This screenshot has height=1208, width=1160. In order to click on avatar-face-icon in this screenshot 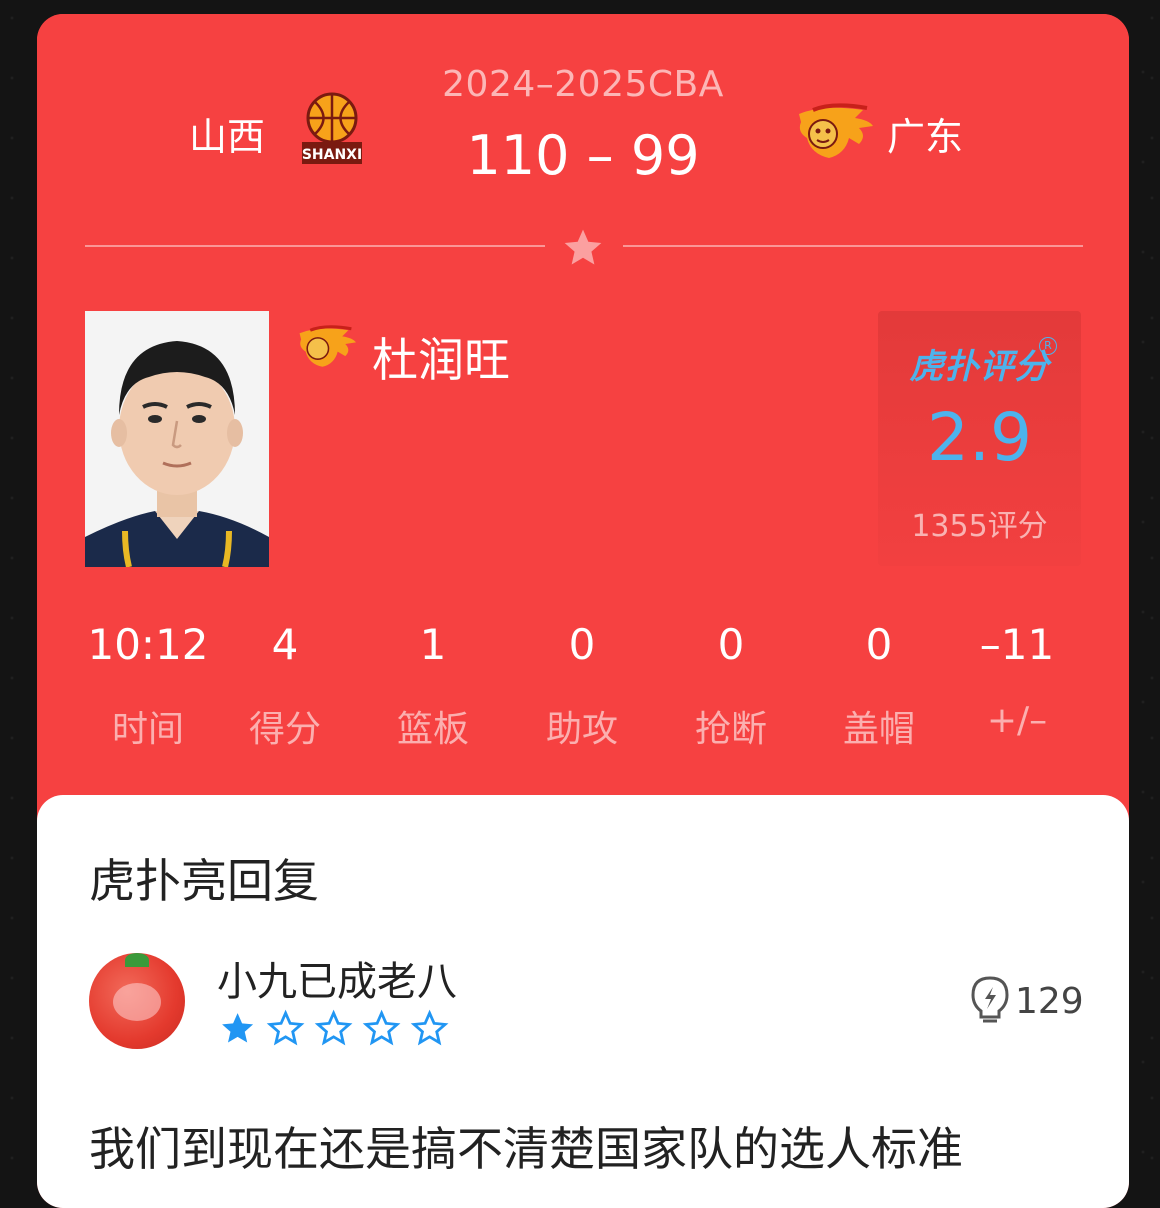, I will do `click(137, 1002)`.